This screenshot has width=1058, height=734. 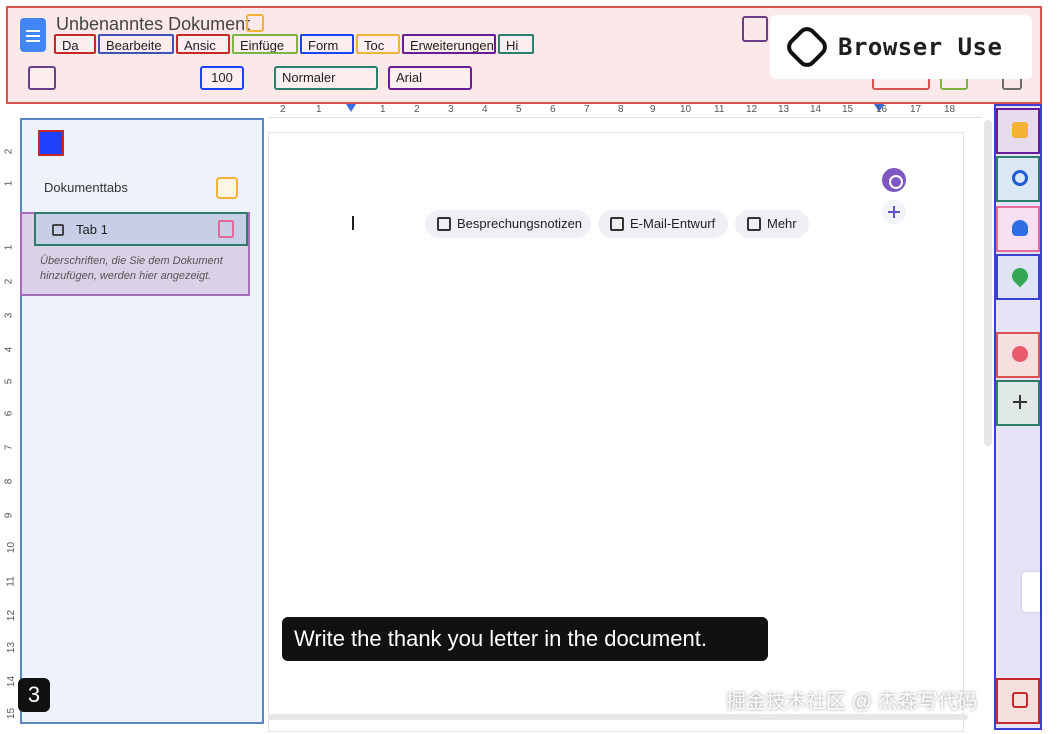 I want to click on side-panel-footer-button, so click(x=1018, y=701).